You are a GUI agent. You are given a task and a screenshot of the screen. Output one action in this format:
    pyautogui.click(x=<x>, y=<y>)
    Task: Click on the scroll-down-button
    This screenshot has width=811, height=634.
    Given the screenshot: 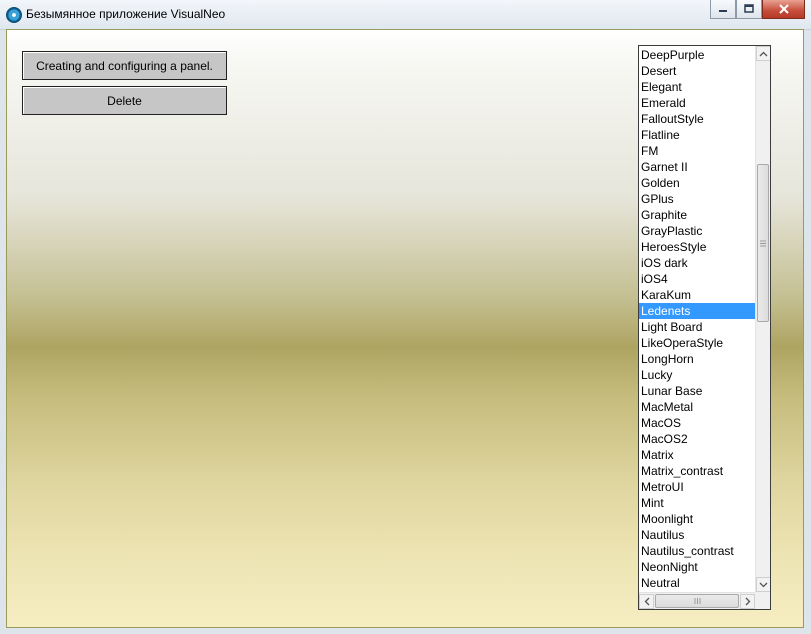 What is the action you would take?
    pyautogui.click(x=763, y=584)
    